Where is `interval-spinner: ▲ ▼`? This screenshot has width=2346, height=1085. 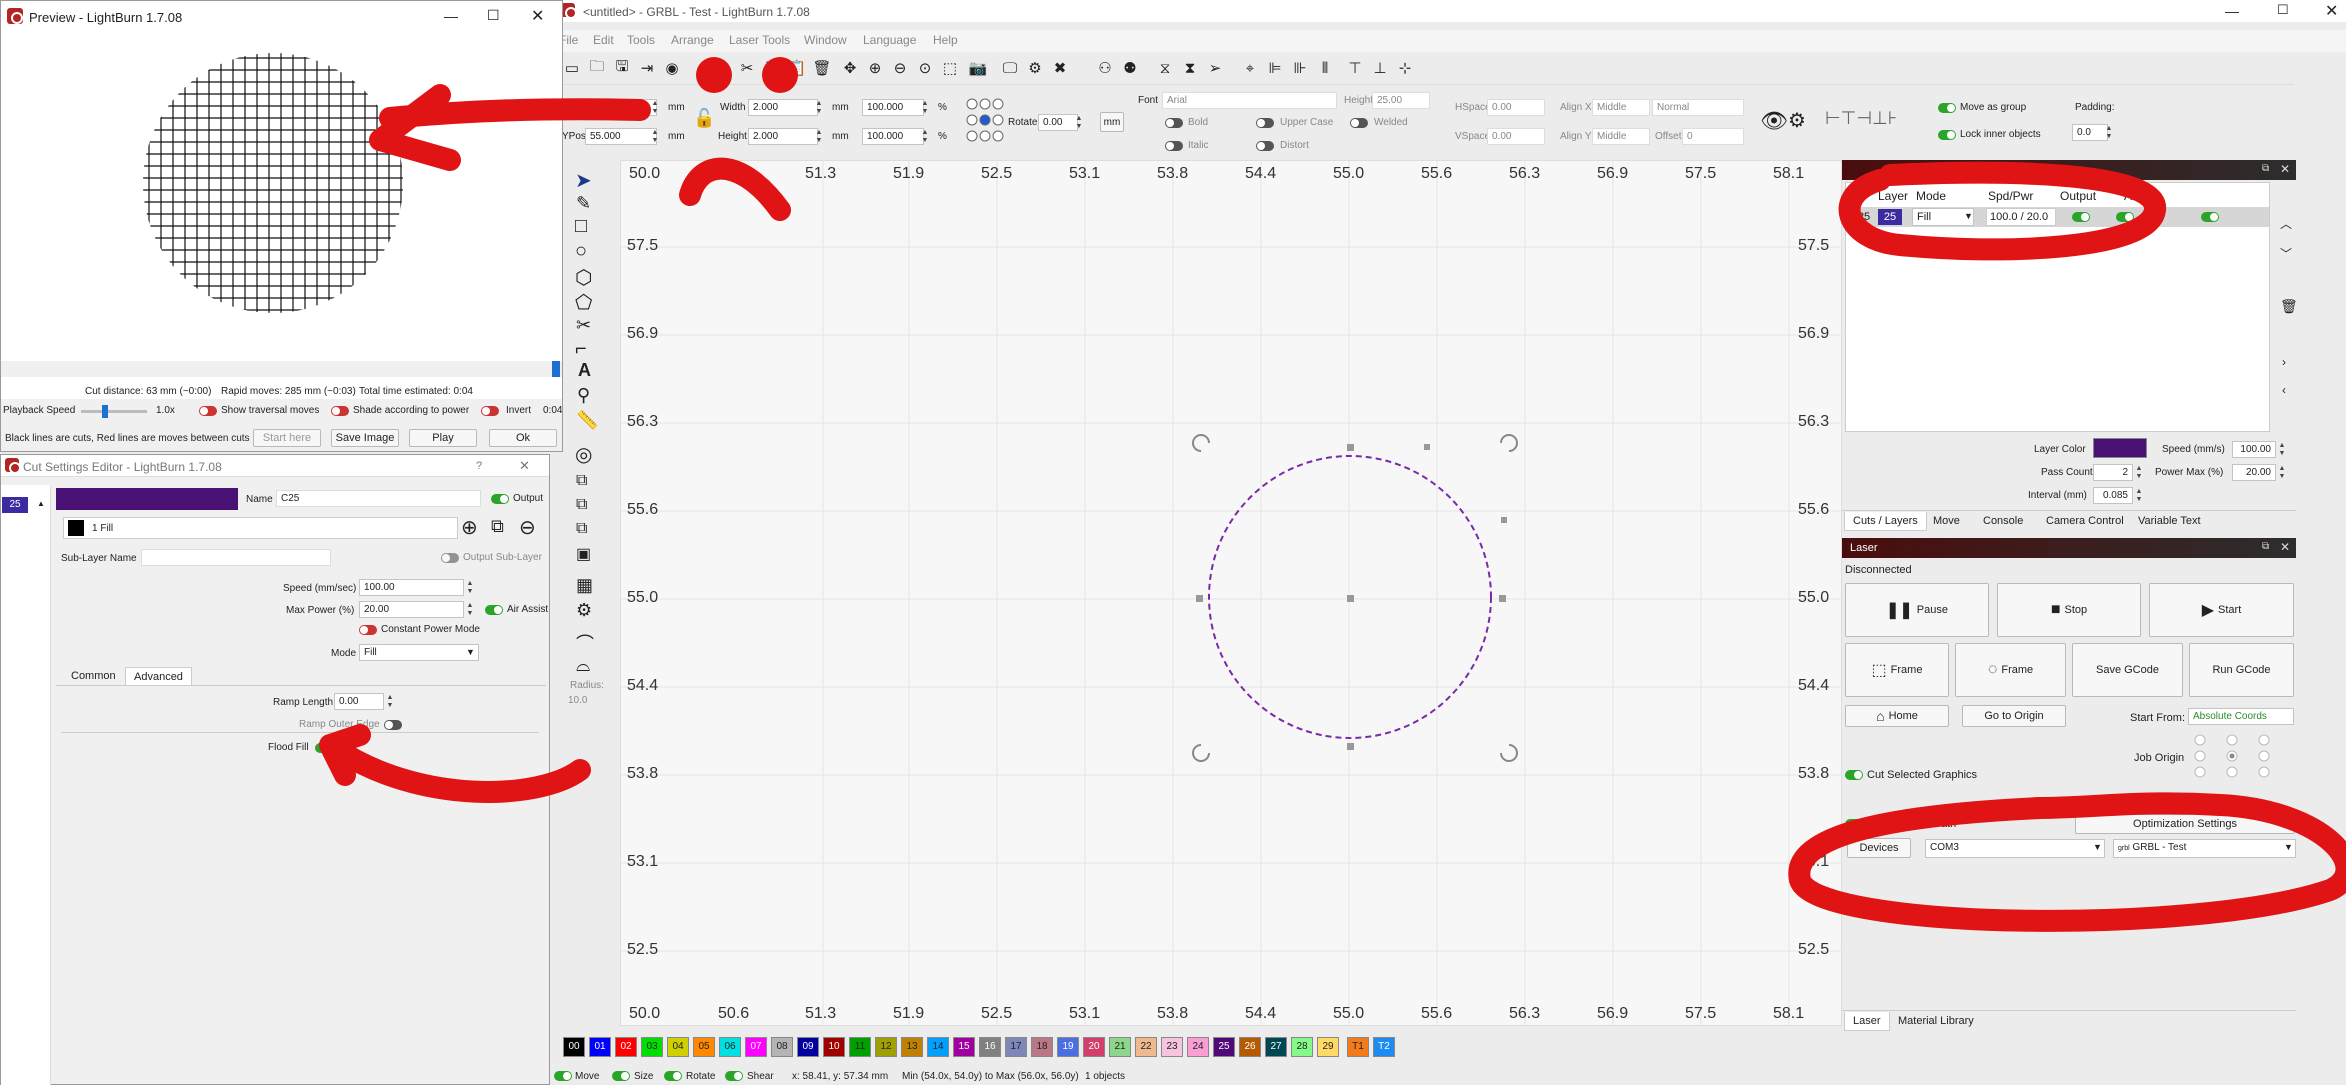
interval-spinner: ▲ ▼ is located at coordinates (2139, 496).